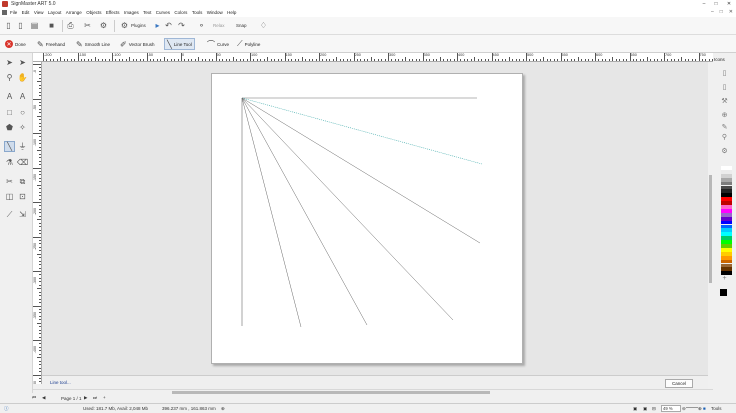  I want to click on fill-bucket-icon: ⏚, so click(22, 146).